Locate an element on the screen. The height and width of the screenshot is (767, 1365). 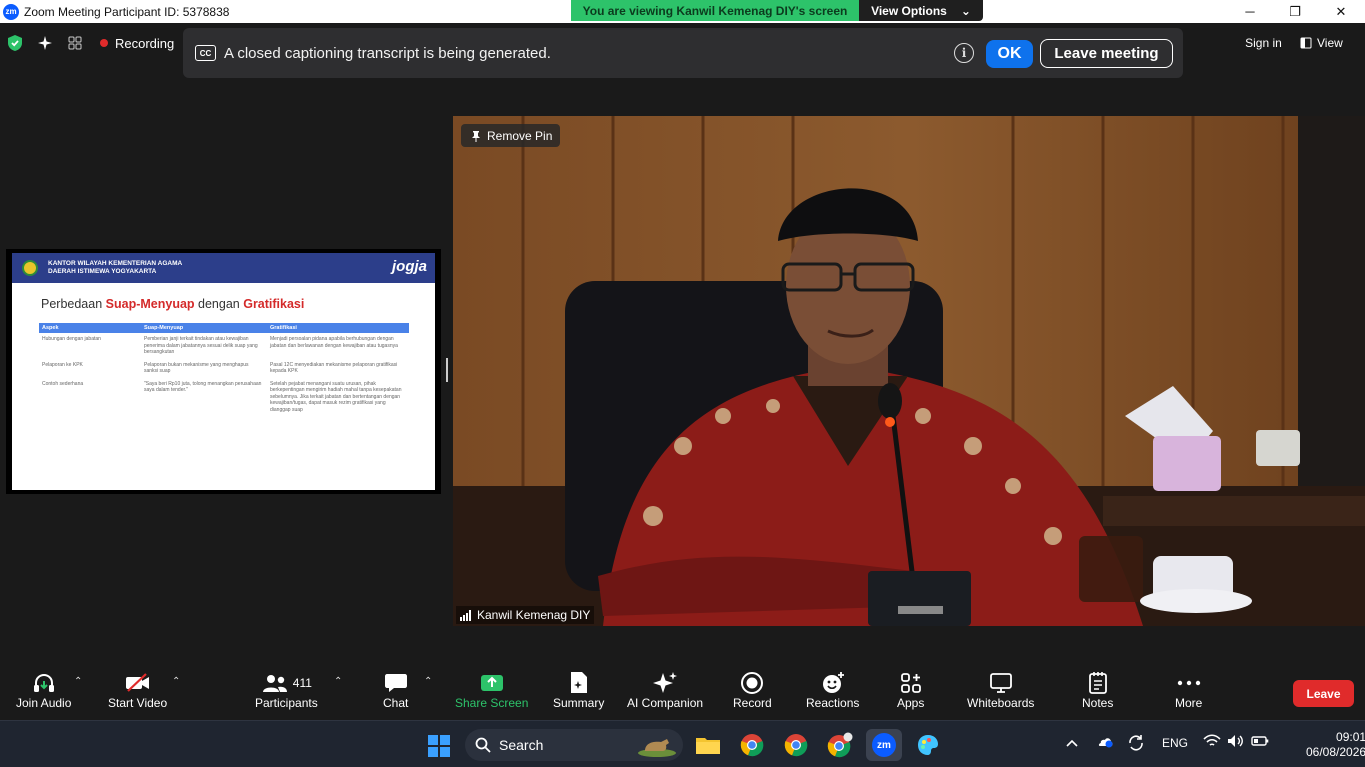
whiteboard-icon is located at coordinates (1001, 683).